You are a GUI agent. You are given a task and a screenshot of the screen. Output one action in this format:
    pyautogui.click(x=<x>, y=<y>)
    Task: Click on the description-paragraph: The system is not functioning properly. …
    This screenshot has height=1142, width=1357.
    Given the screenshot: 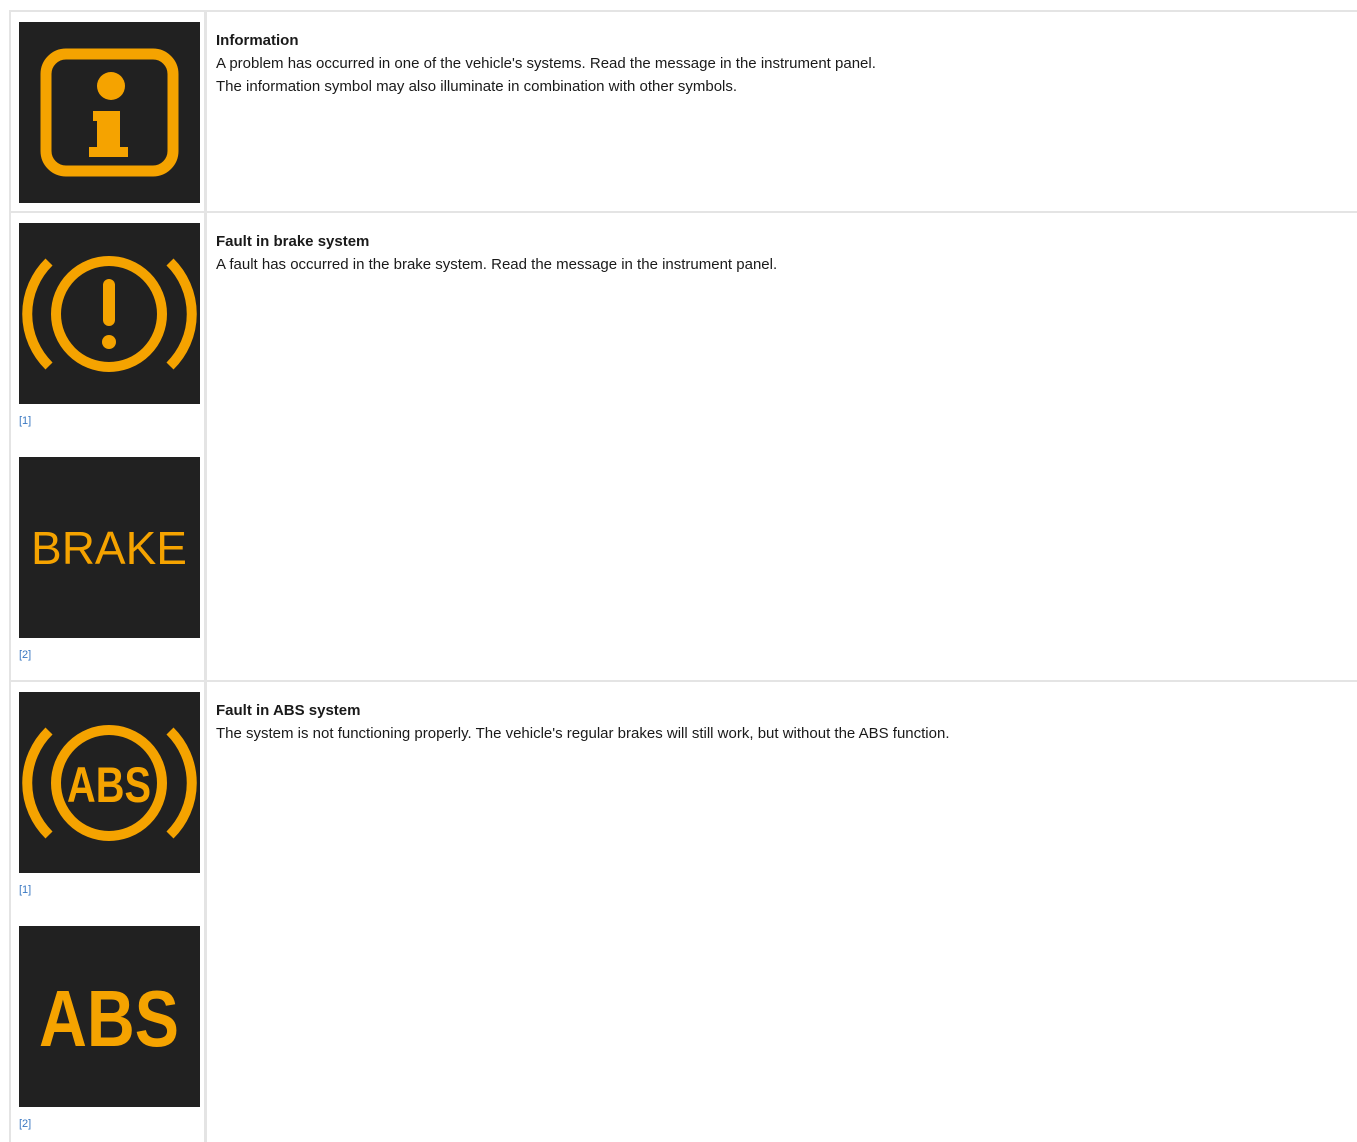 What is the action you would take?
    pyautogui.click(x=583, y=733)
    